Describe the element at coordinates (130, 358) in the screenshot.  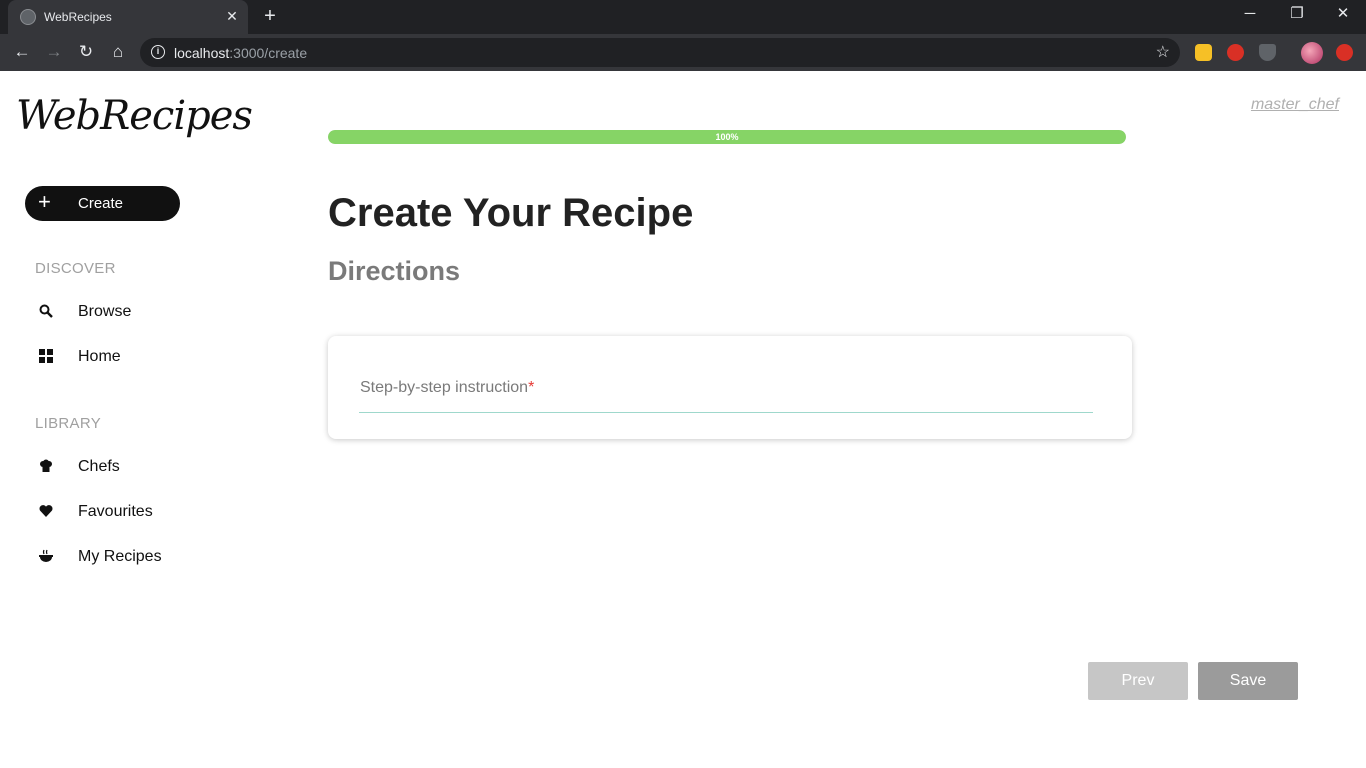
I see `sidebar-item-home: Home` at that location.